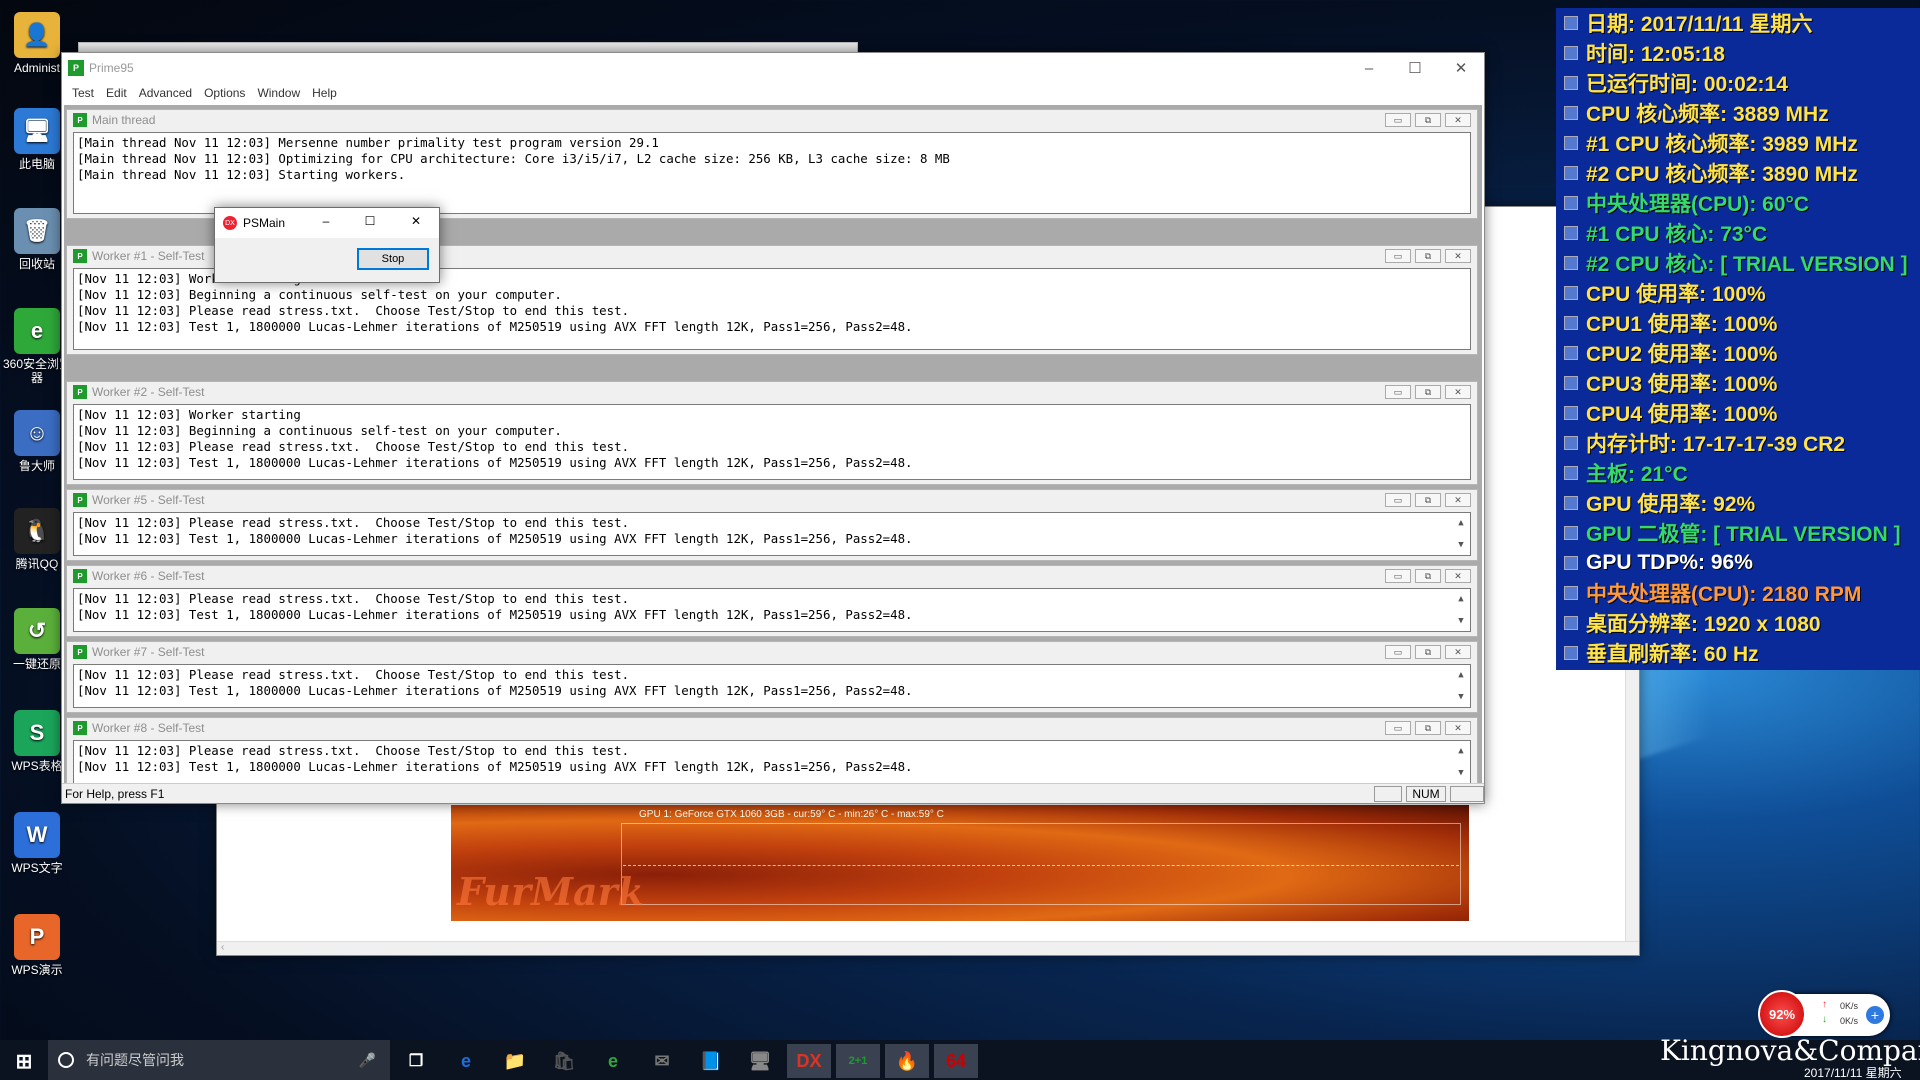 The width and height of the screenshot is (1920, 1080). Describe the element at coordinates (83, 93) in the screenshot. I see `menu-test: Test` at that location.